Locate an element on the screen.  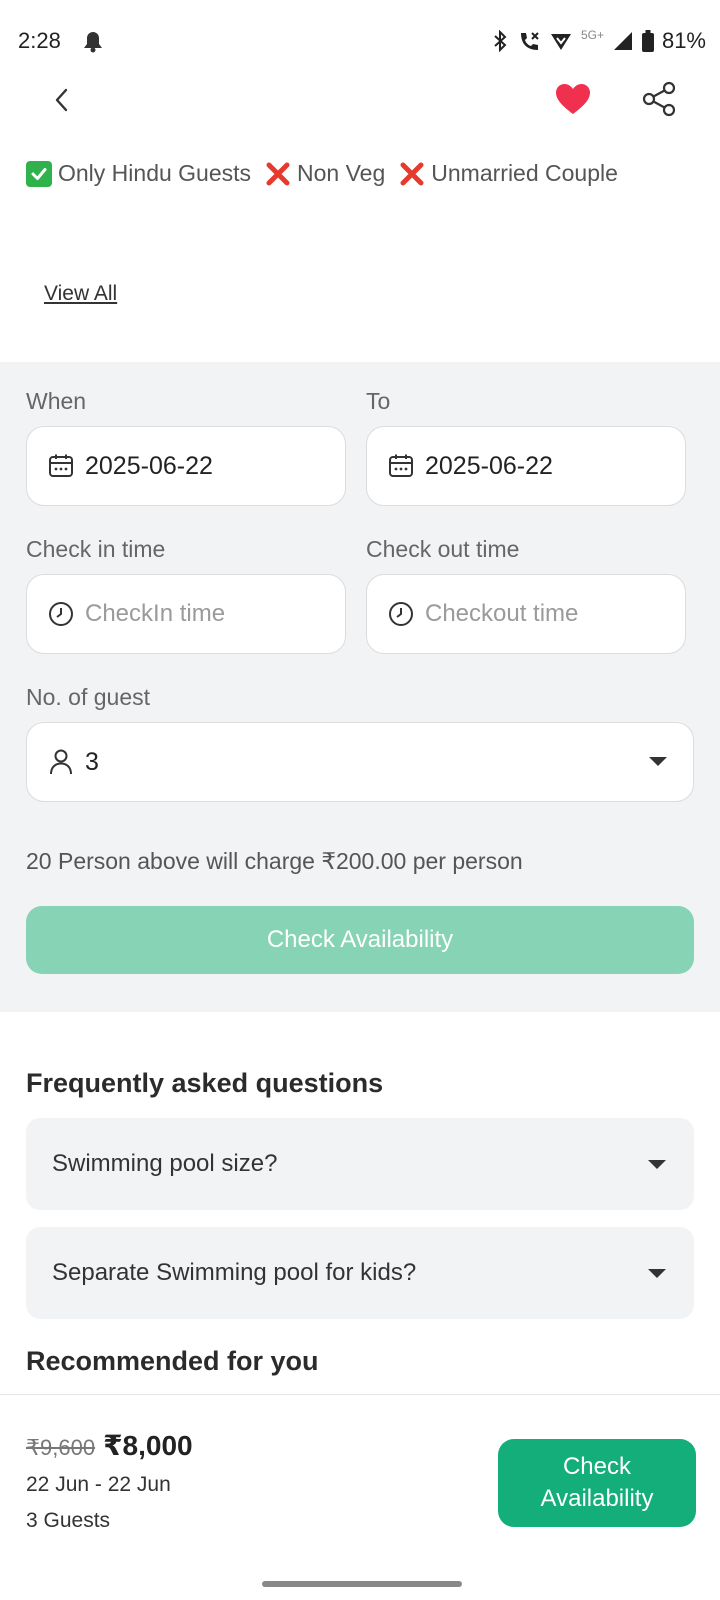
chevron-left-icon is located at coordinates (61, 100).